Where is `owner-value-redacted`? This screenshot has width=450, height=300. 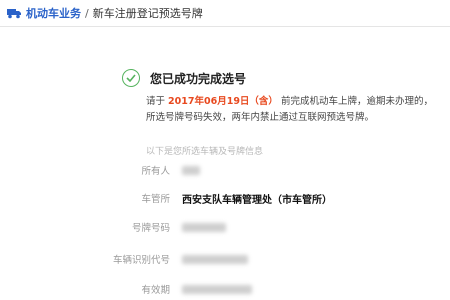 owner-value-redacted is located at coordinates (191, 170).